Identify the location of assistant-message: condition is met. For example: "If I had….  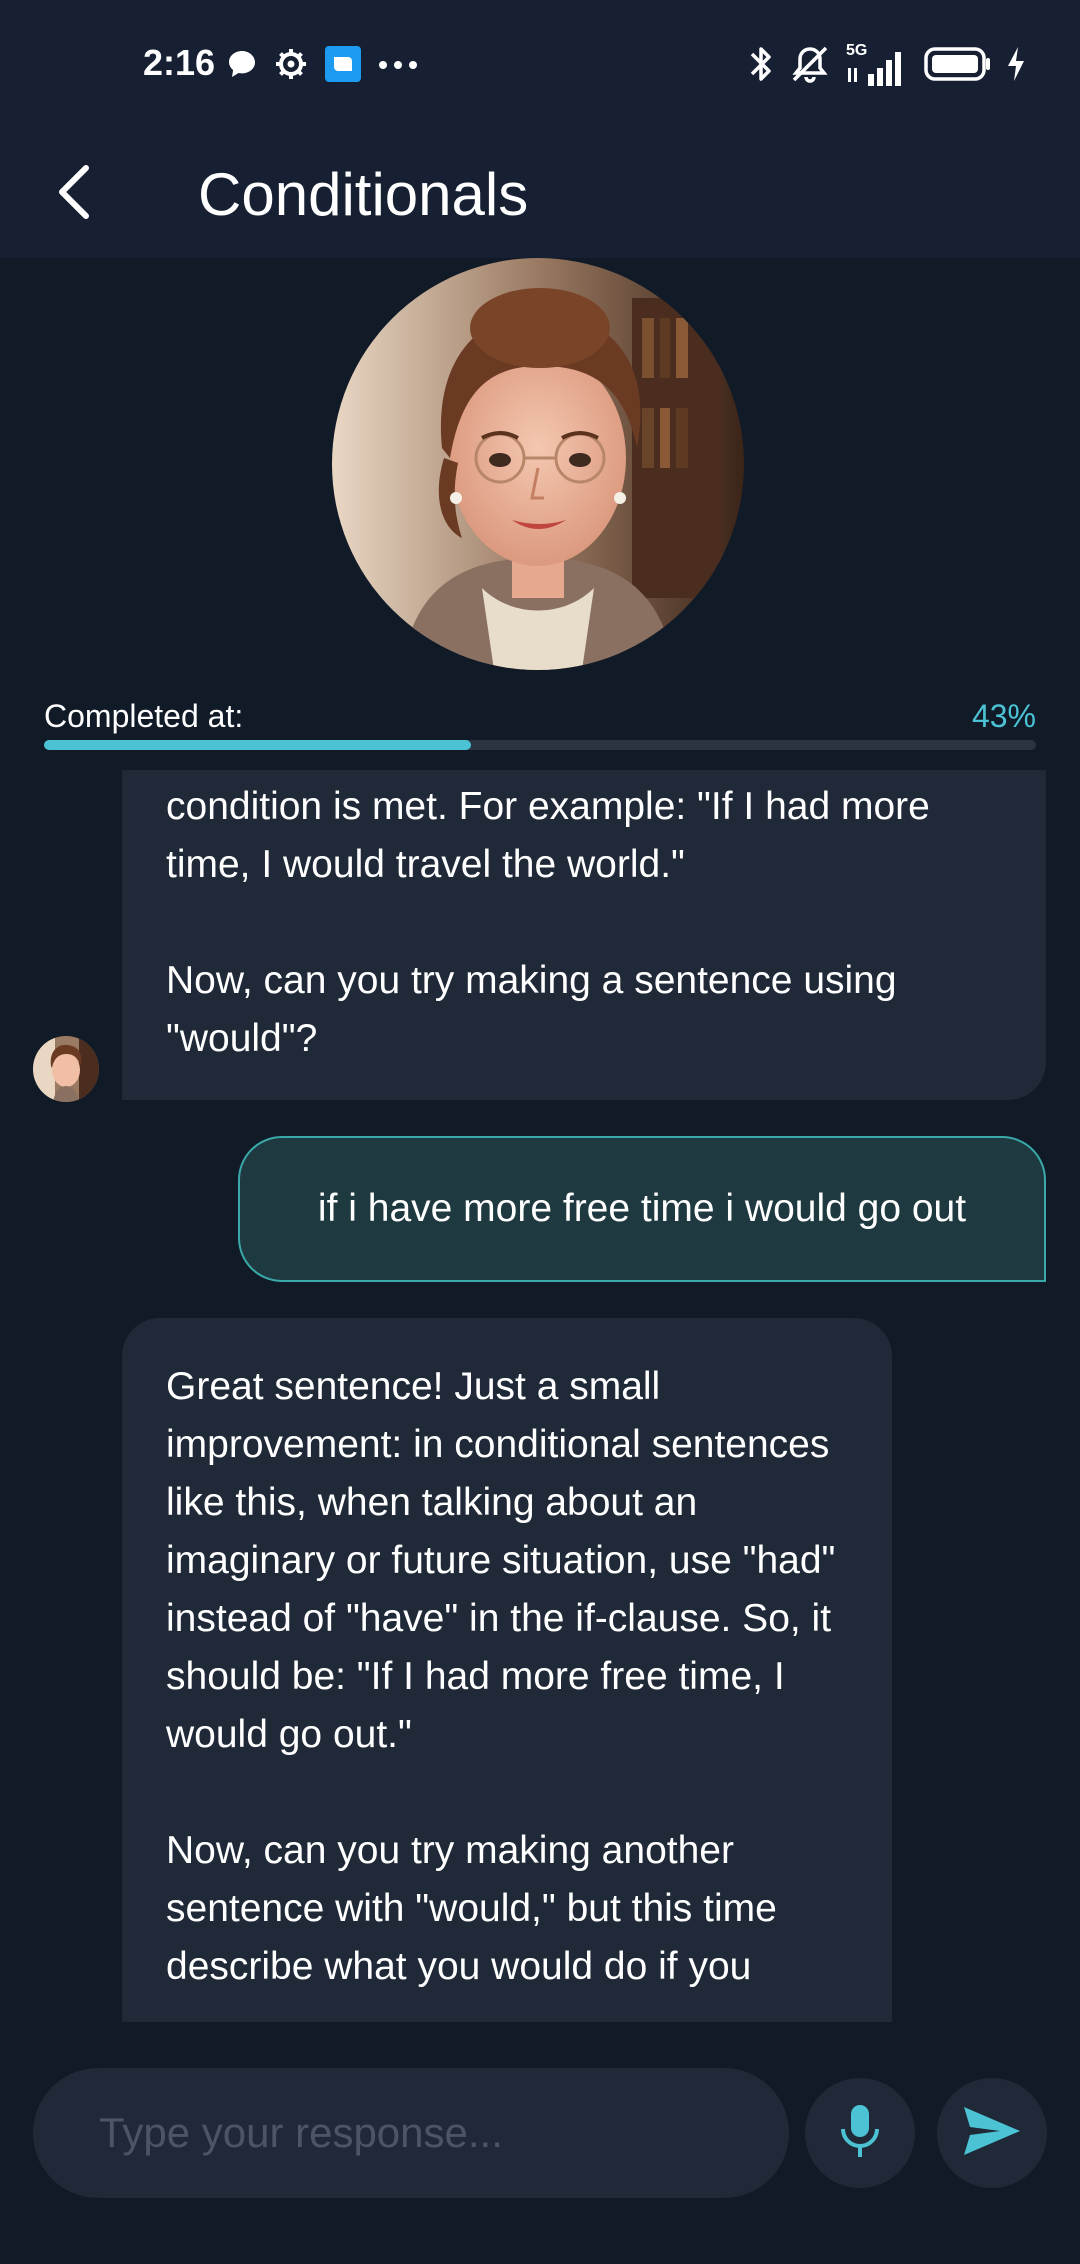
(584, 935).